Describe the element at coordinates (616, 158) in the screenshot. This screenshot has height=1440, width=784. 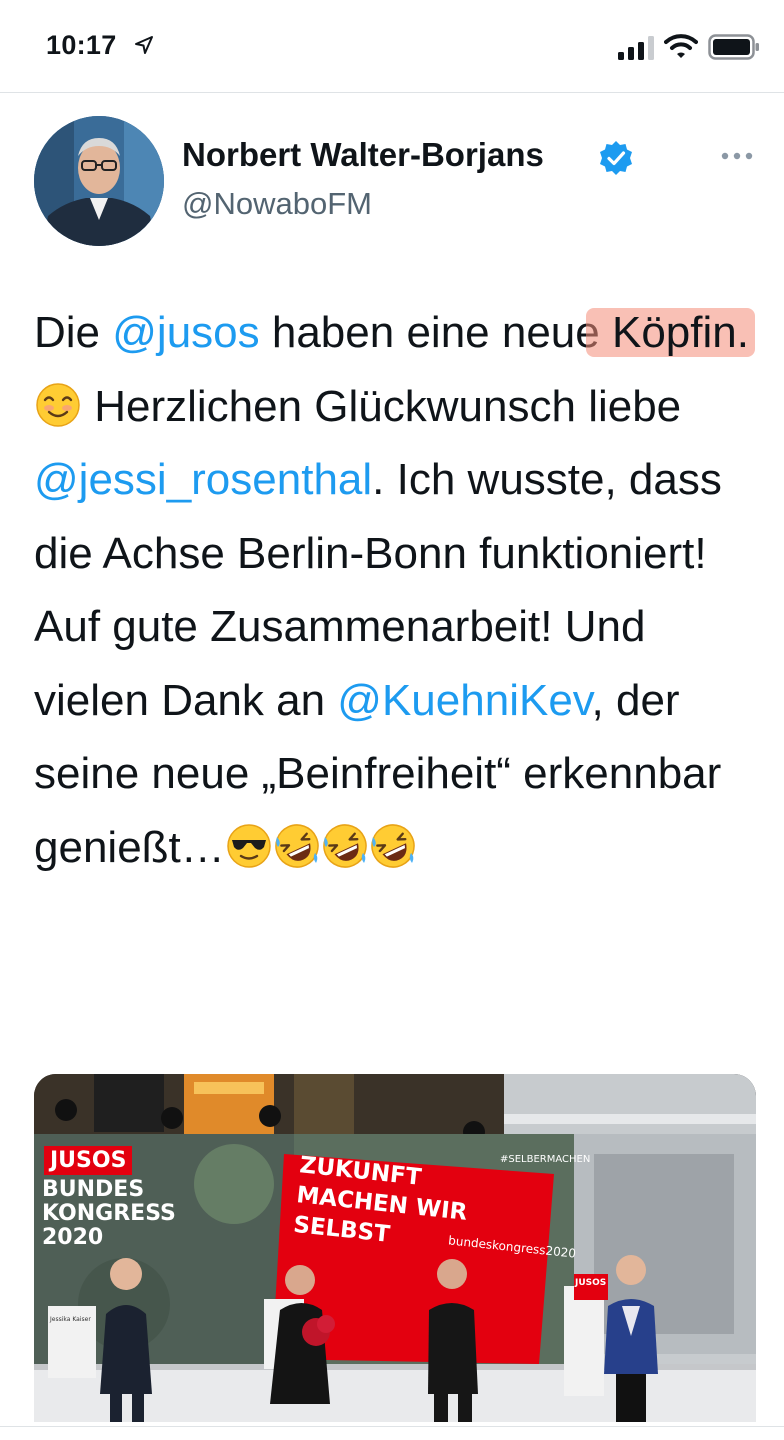
I see `verified-badge-icon` at that location.